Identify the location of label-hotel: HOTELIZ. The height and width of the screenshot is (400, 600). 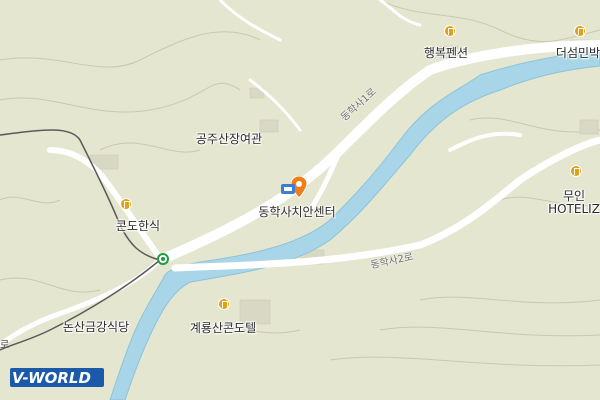
(574, 209).